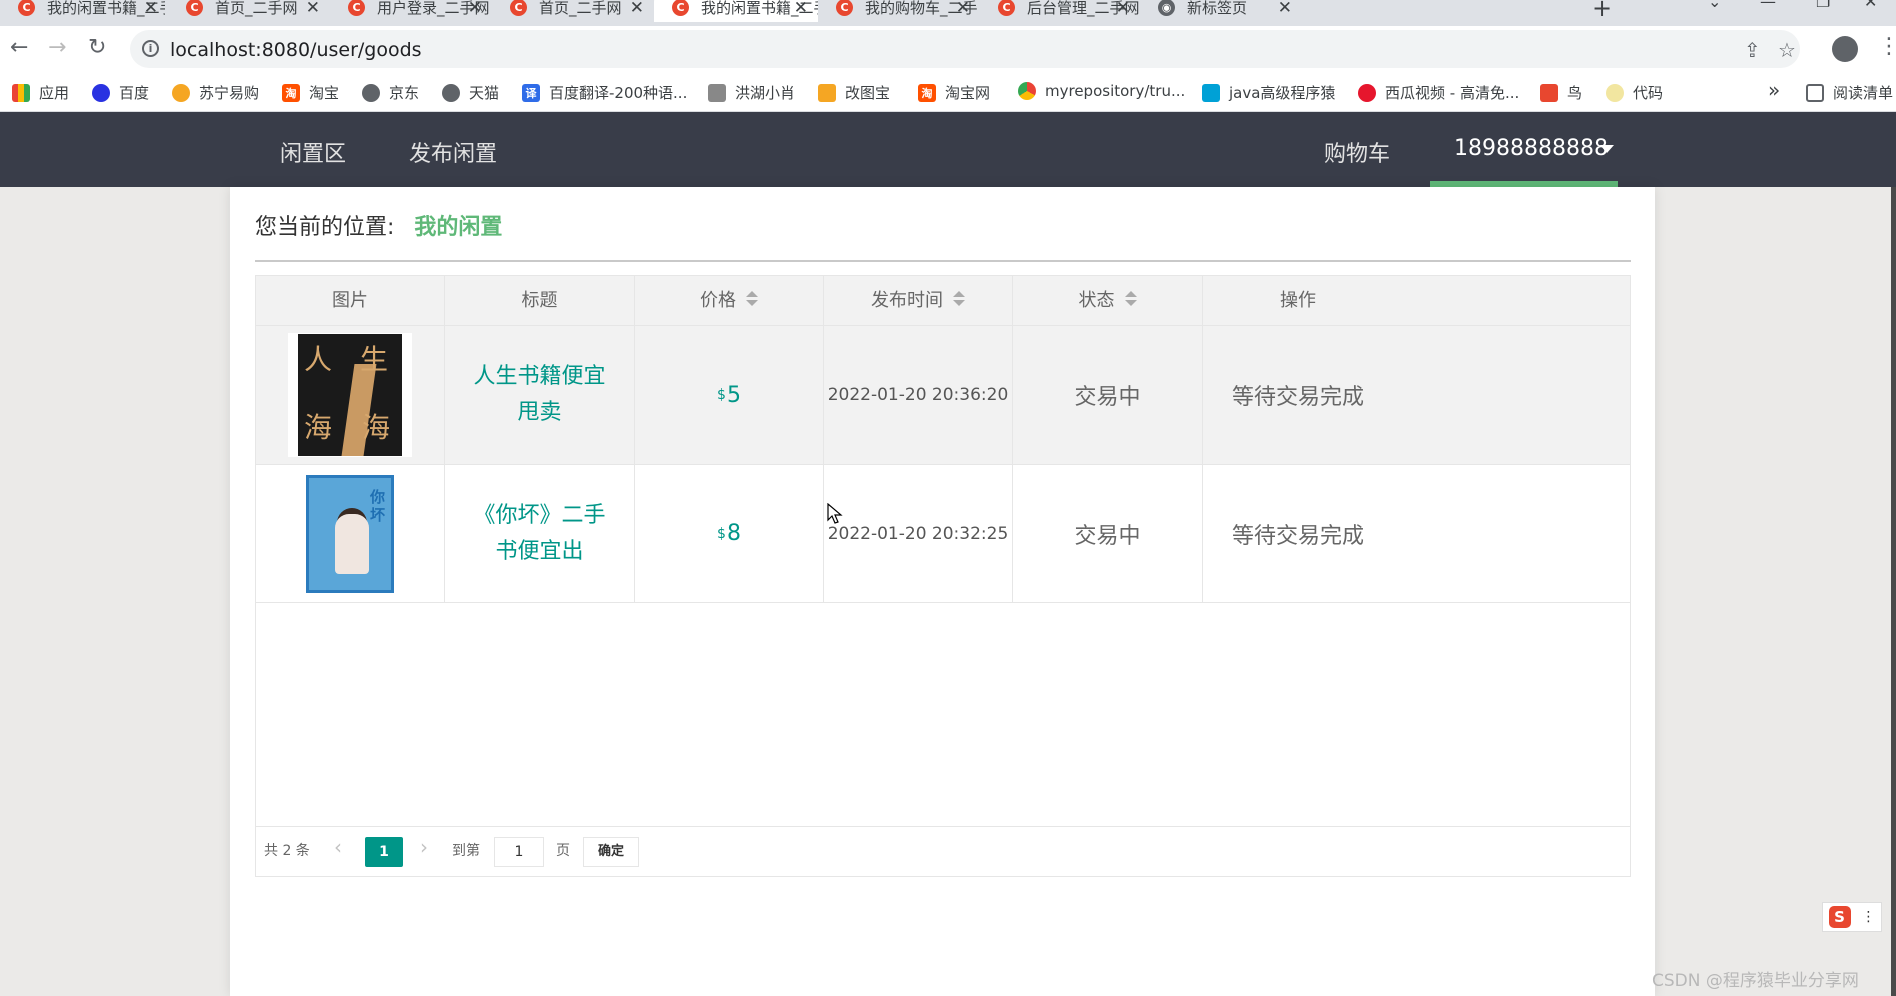 This screenshot has height=996, width=1896. I want to click on browser-tab-active: C 我的闲置书籍_二手 ✕, so click(736, 11).